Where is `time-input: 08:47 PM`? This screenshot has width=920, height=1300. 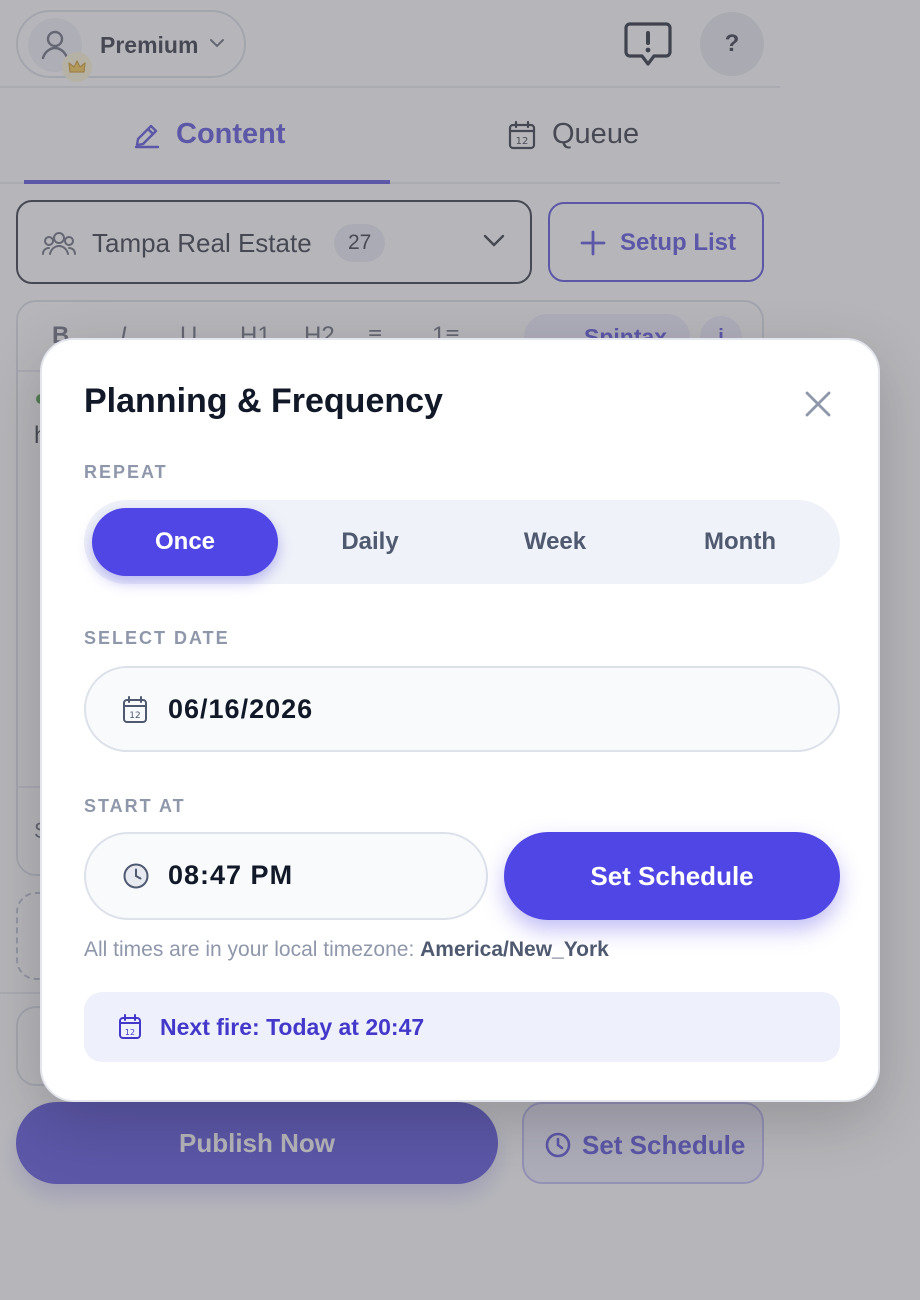
time-input: 08:47 PM is located at coordinates (286, 876).